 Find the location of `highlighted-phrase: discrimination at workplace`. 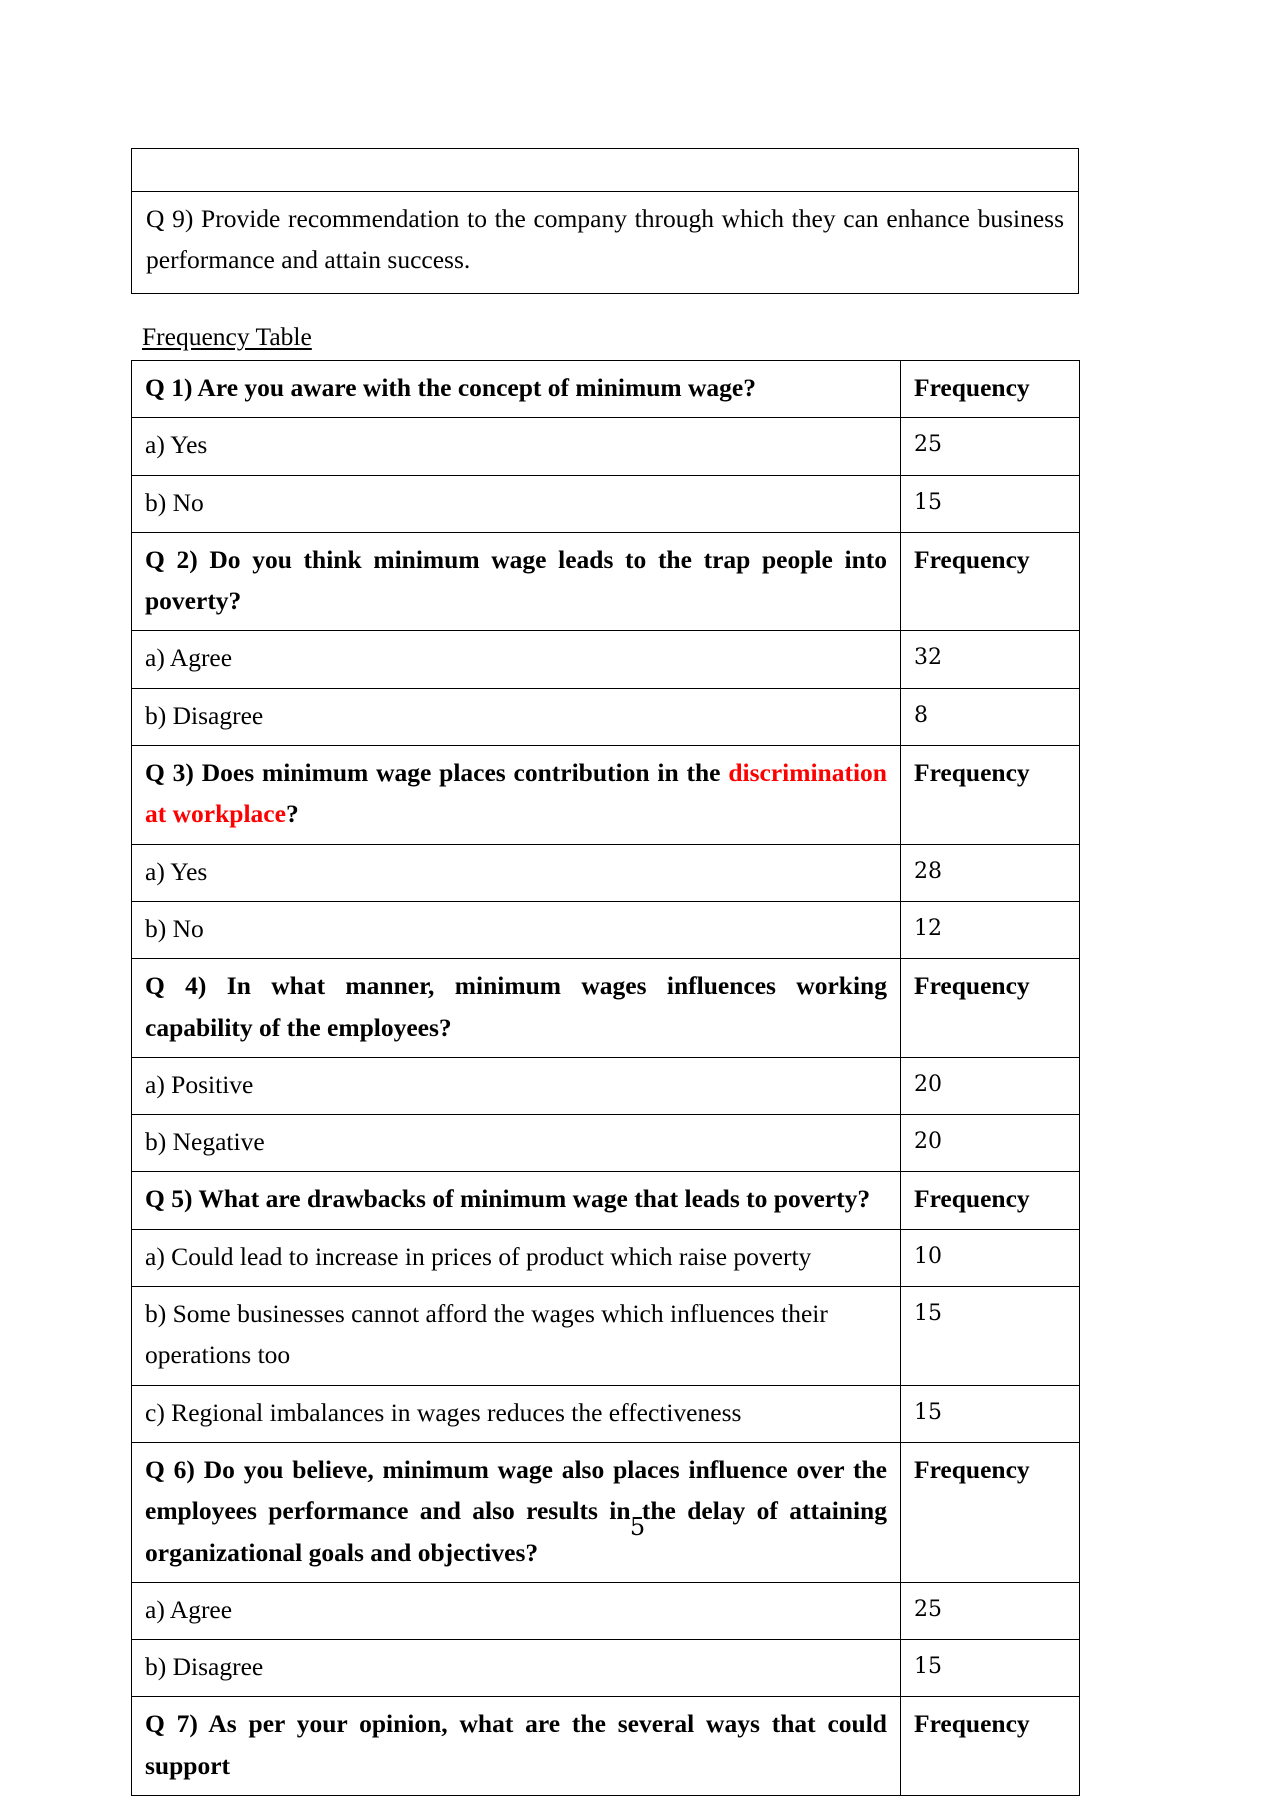

highlighted-phrase: discrimination at workplace is located at coordinates (516, 793).